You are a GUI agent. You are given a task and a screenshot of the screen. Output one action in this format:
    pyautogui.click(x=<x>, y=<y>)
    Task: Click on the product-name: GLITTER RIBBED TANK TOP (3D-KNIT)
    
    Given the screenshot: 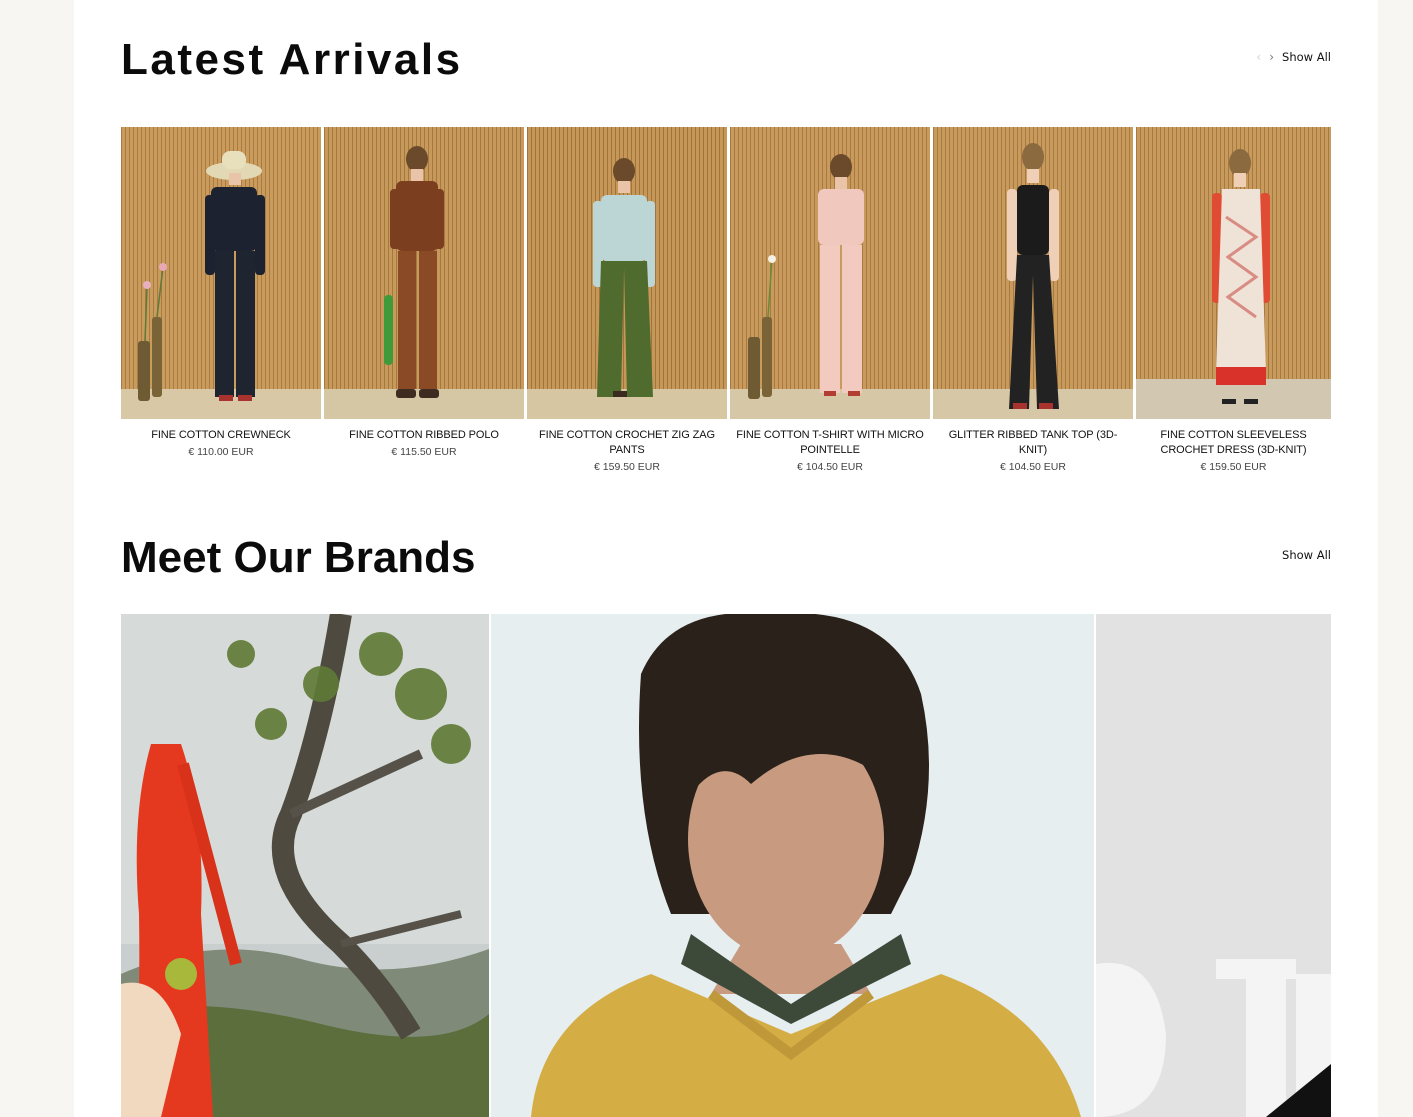 What is the action you would take?
    pyautogui.click(x=1033, y=443)
    